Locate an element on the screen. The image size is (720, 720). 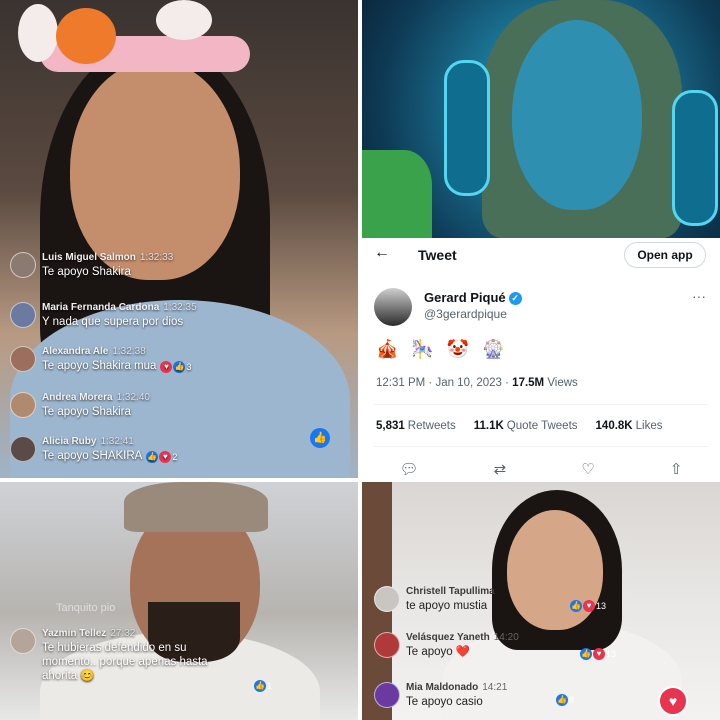
retweet-icon: ⇄ is located at coordinates (500, 469).